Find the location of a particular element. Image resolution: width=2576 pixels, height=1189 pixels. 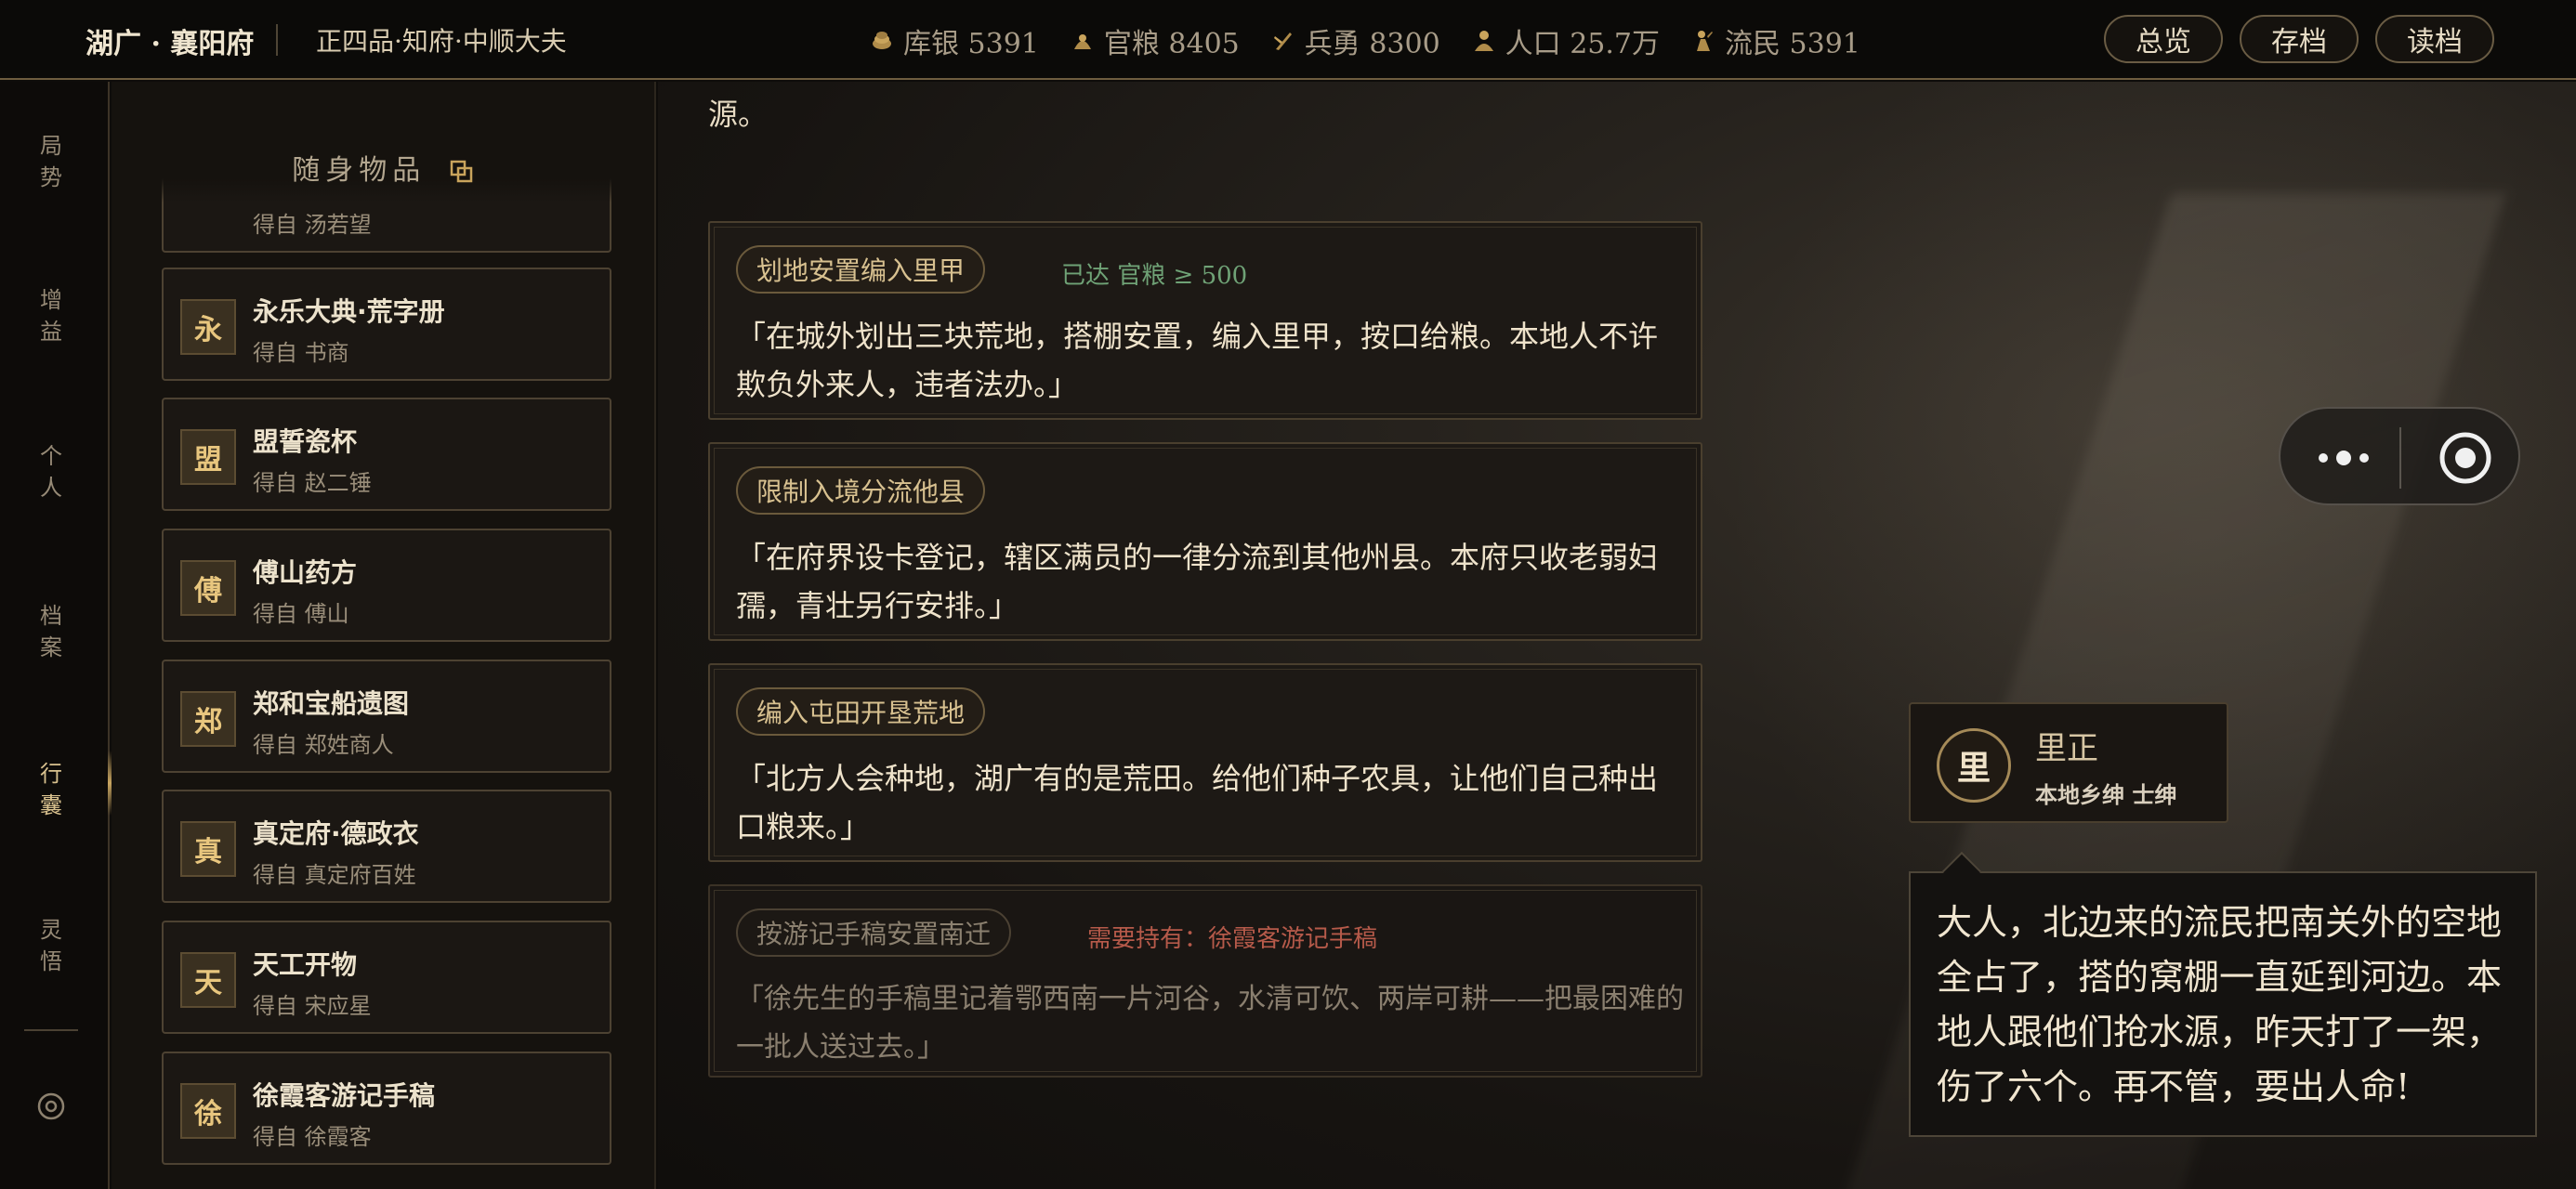

item-source: 得自 郑姓商人 is located at coordinates (323, 745).